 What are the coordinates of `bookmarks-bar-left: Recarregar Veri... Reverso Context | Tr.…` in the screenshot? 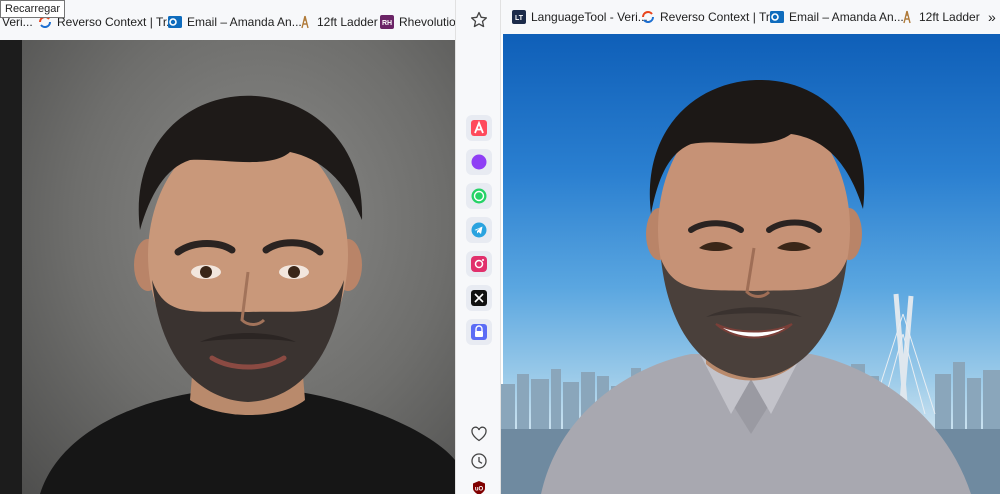 It's located at (227, 20).